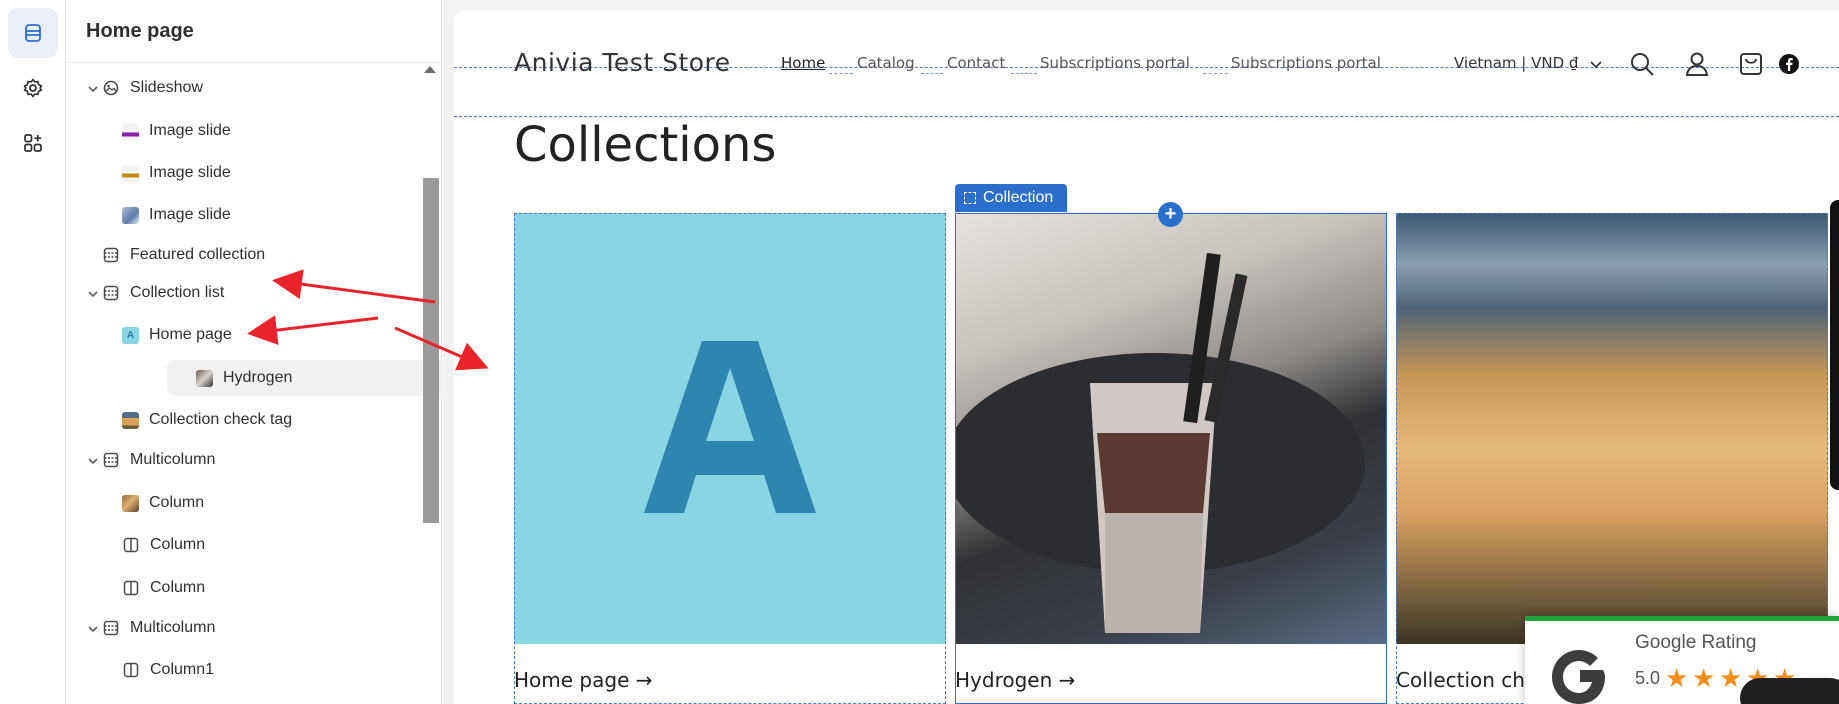 The width and height of the screenshot is (1839, 704). Describe the element at coordinates (272, 255) in the screenshot. I see `section-featured-collection: Featured collection` at that location.